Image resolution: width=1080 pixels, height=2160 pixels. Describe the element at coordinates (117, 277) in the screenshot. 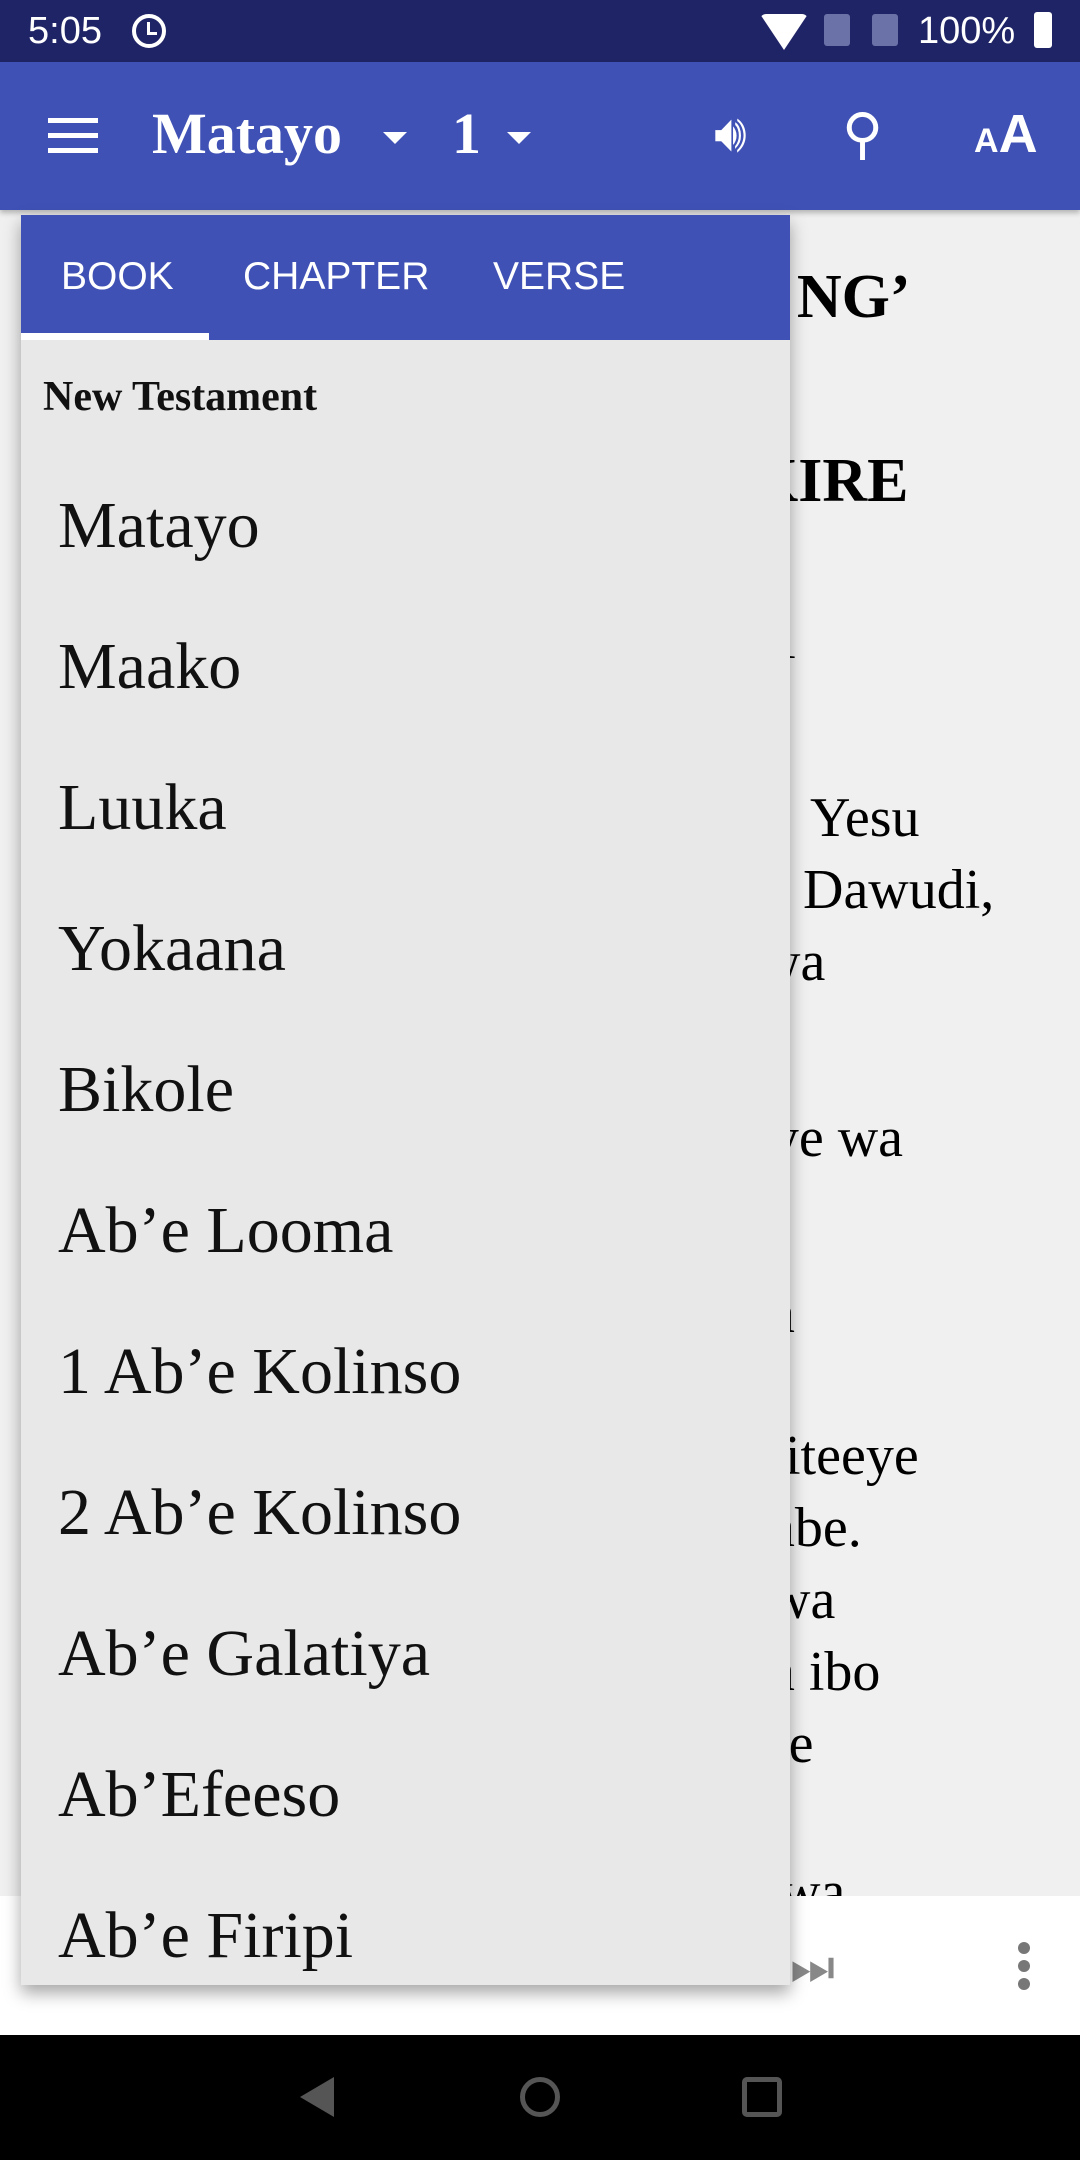

I see `tab-book: BOOK` at that location.